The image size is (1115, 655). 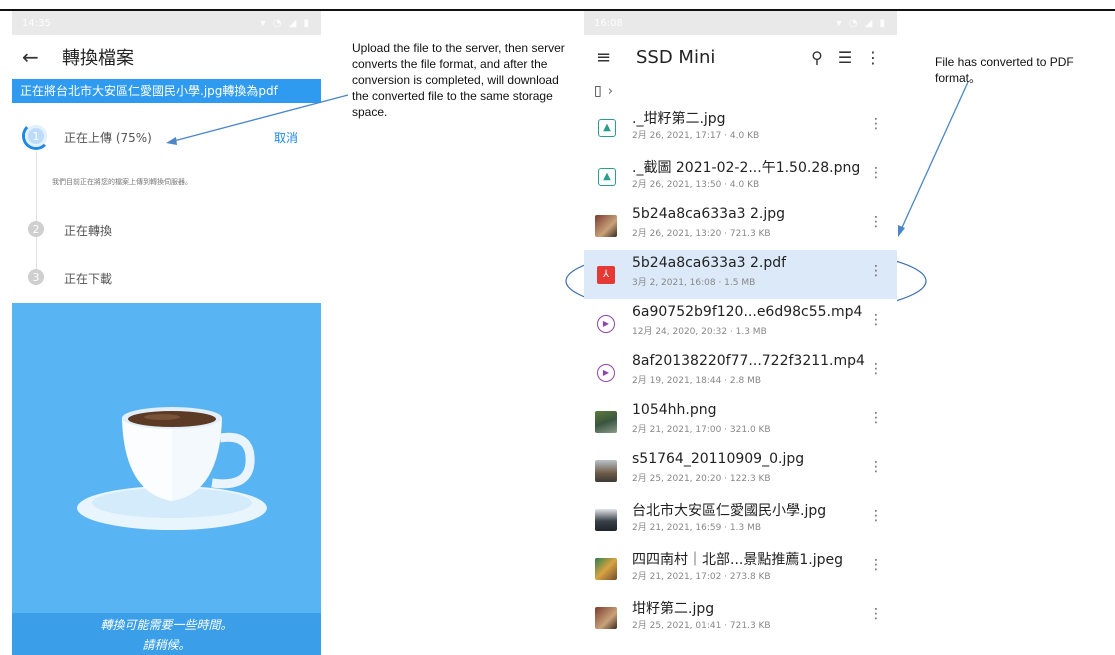 I want to click on file-name: 5b24a8ca633a3 2.jpg, so click(x=709, y=214).